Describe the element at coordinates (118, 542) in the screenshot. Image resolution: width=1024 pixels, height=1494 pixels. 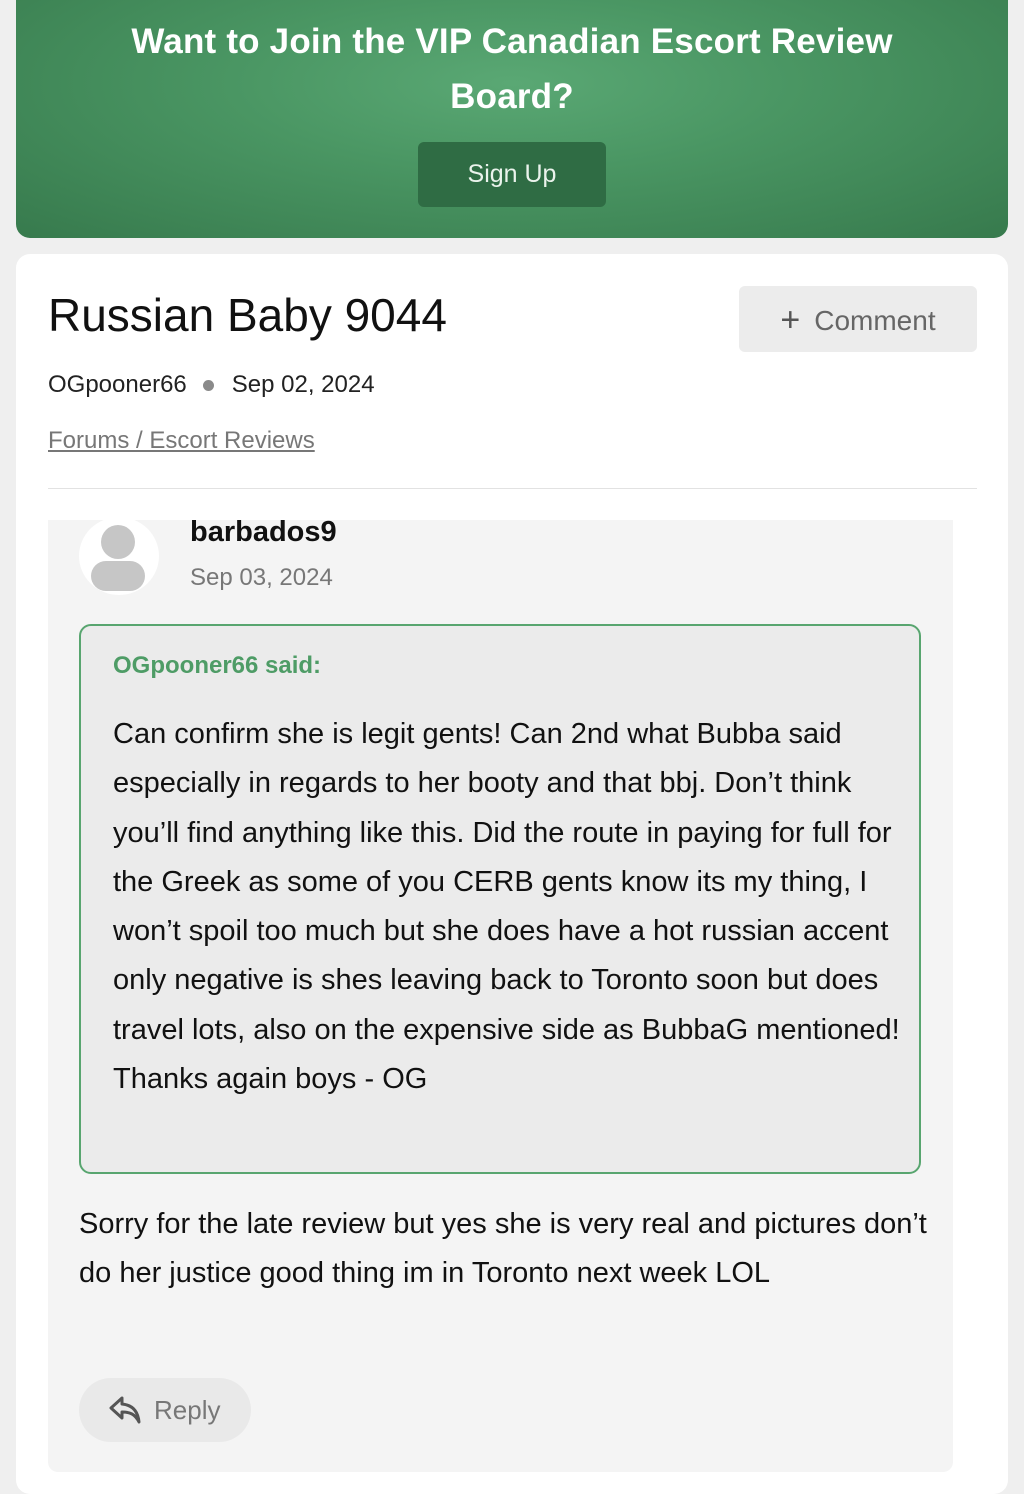
I see `avatar-head` at that location.